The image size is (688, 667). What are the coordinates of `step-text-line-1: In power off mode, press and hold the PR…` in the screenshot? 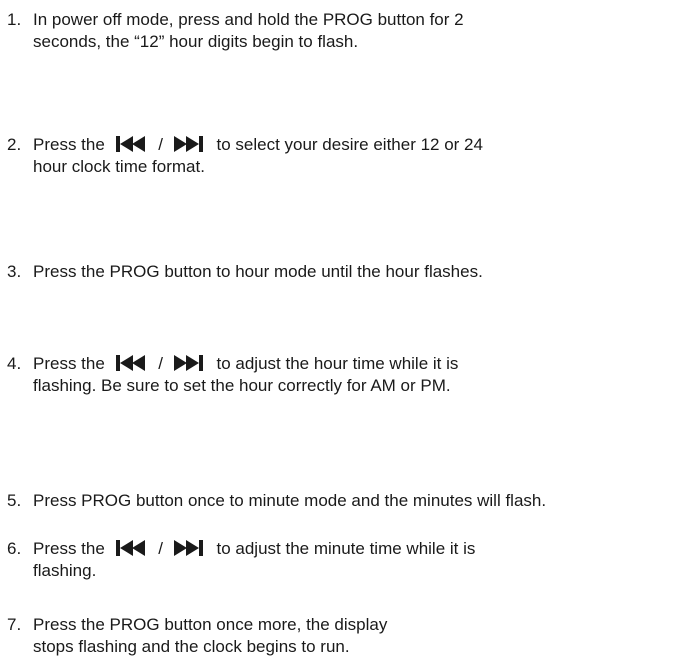 It's located at (248, 19).